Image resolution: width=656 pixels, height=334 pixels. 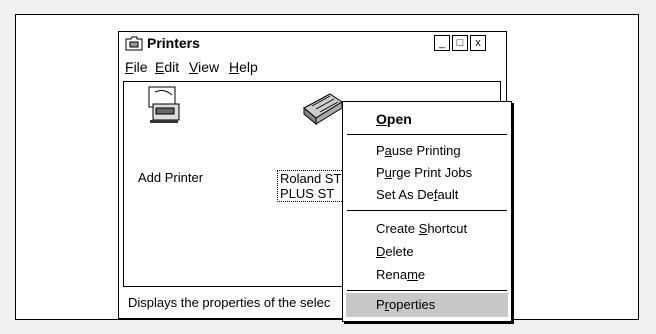 I want to click on ctx-delete: Delete, so click(x=395, y=251).